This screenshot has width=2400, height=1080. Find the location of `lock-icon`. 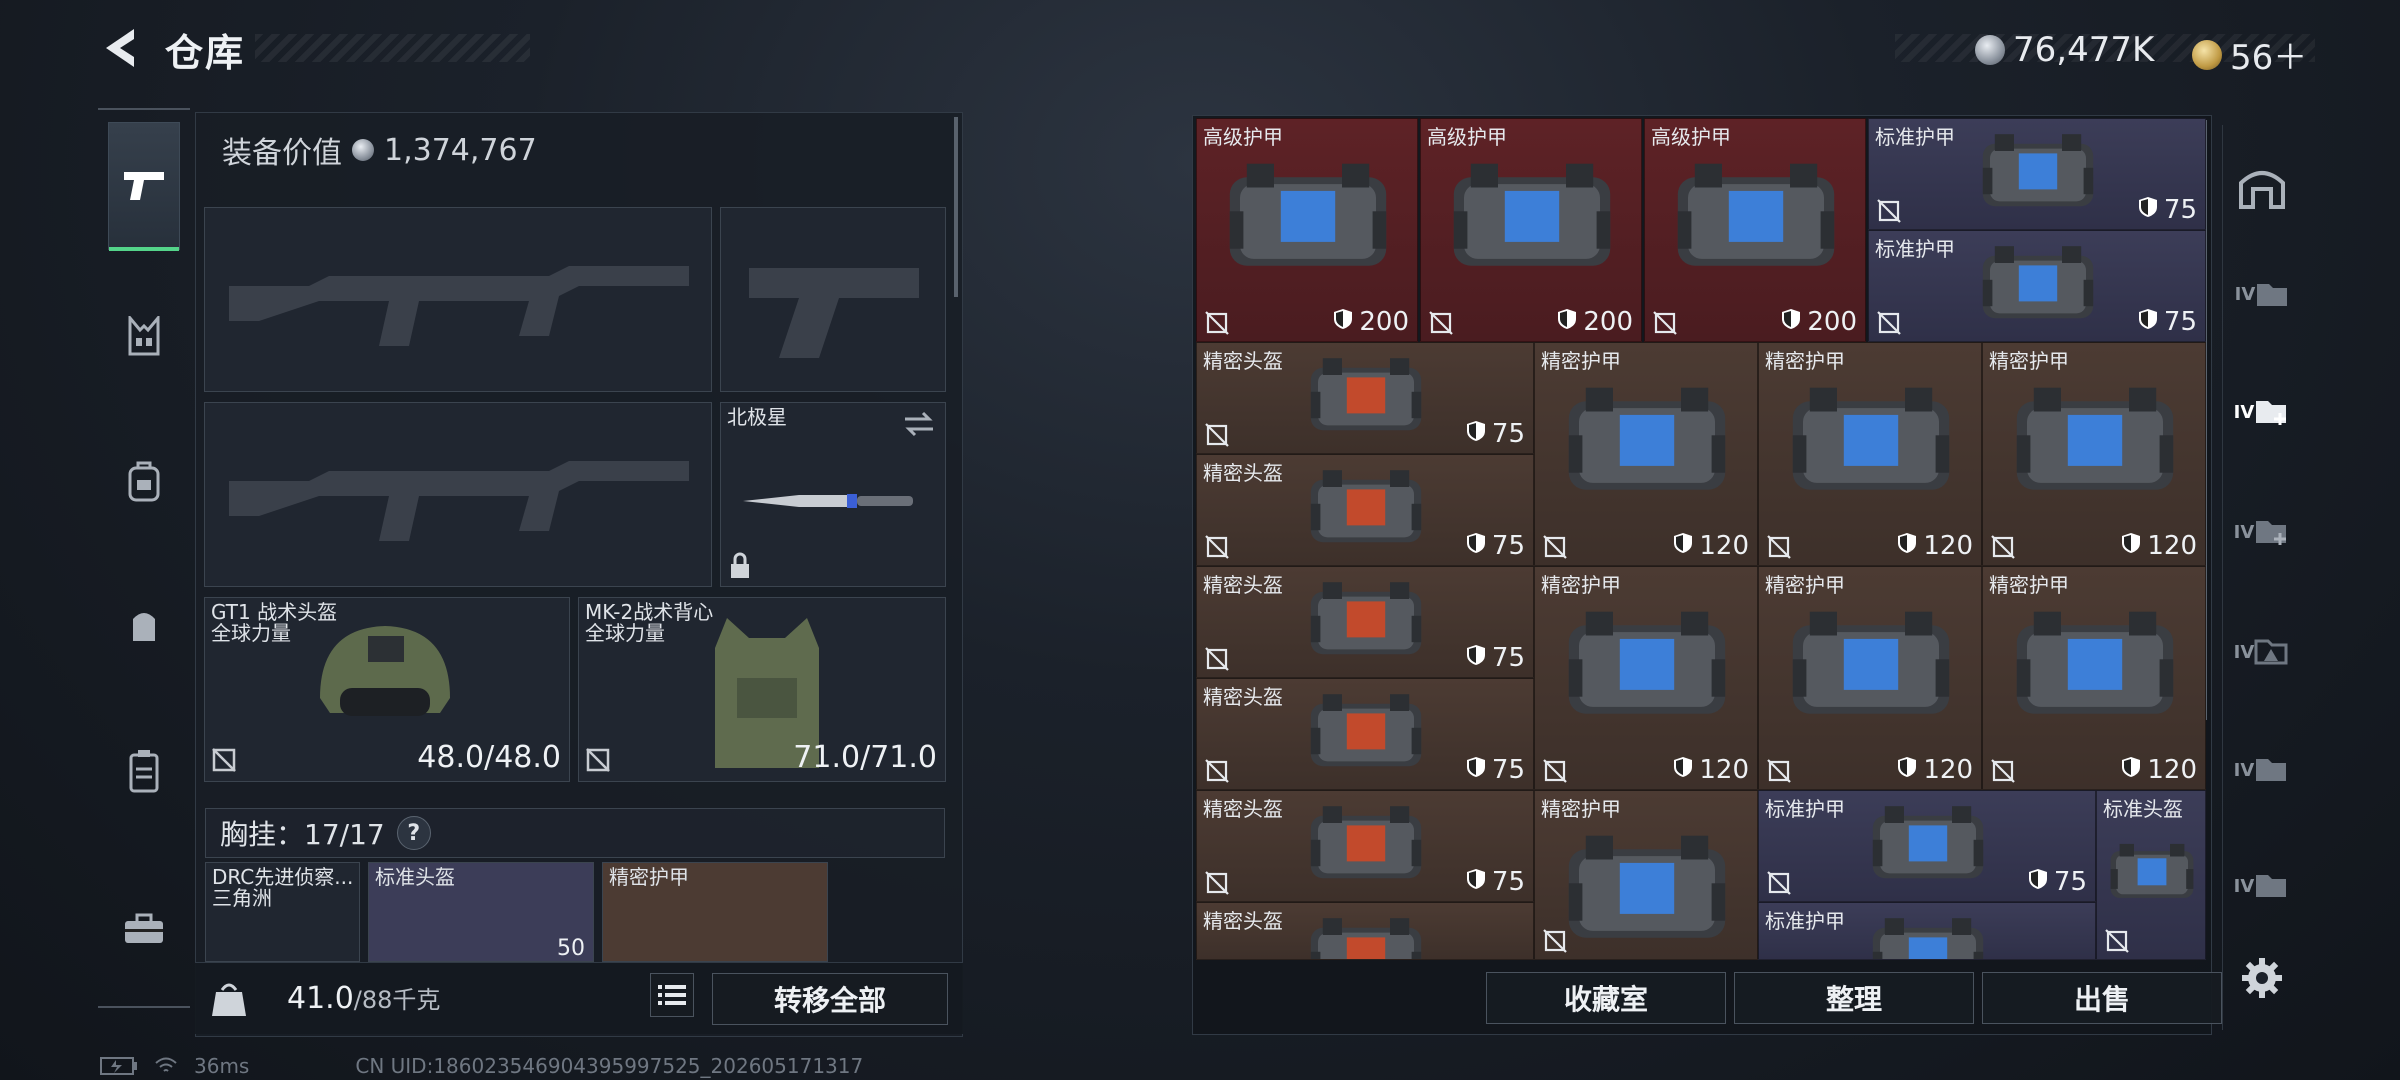

lock-icon is located at coordinates (740, 565).